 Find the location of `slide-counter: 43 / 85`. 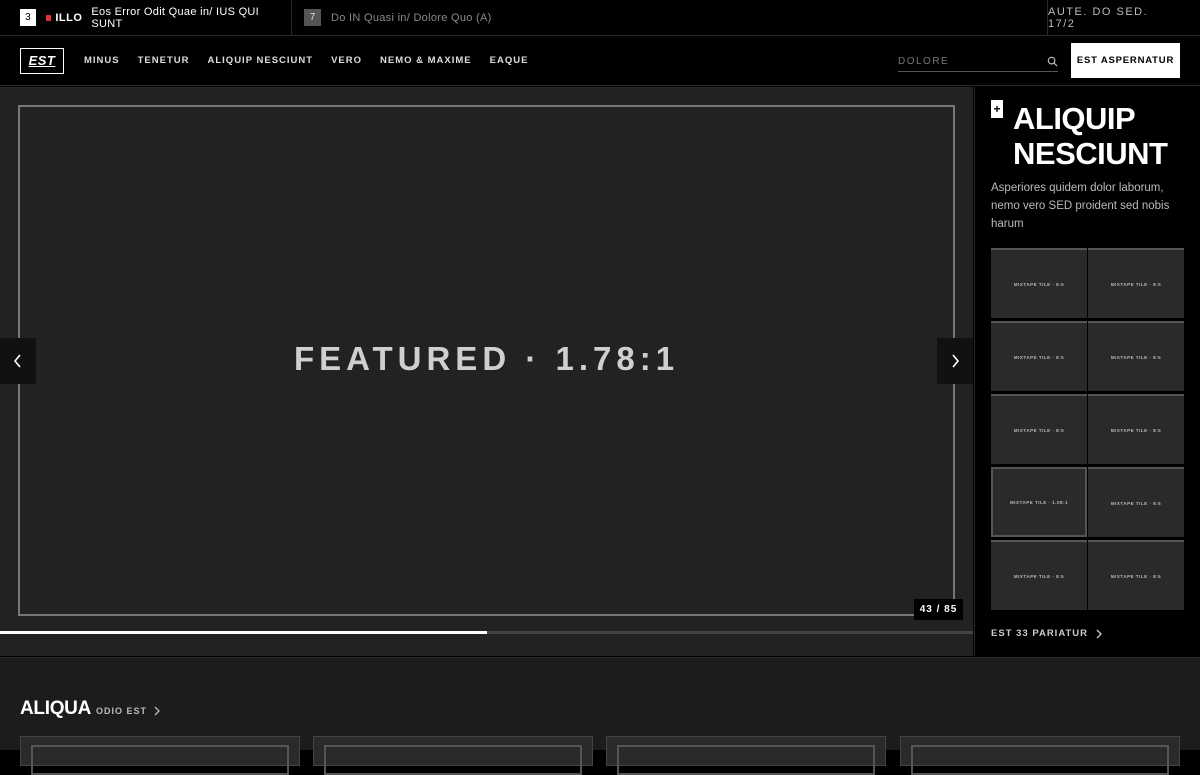

slide-counter: 43 / 85 is located at coordinates (938, 609).